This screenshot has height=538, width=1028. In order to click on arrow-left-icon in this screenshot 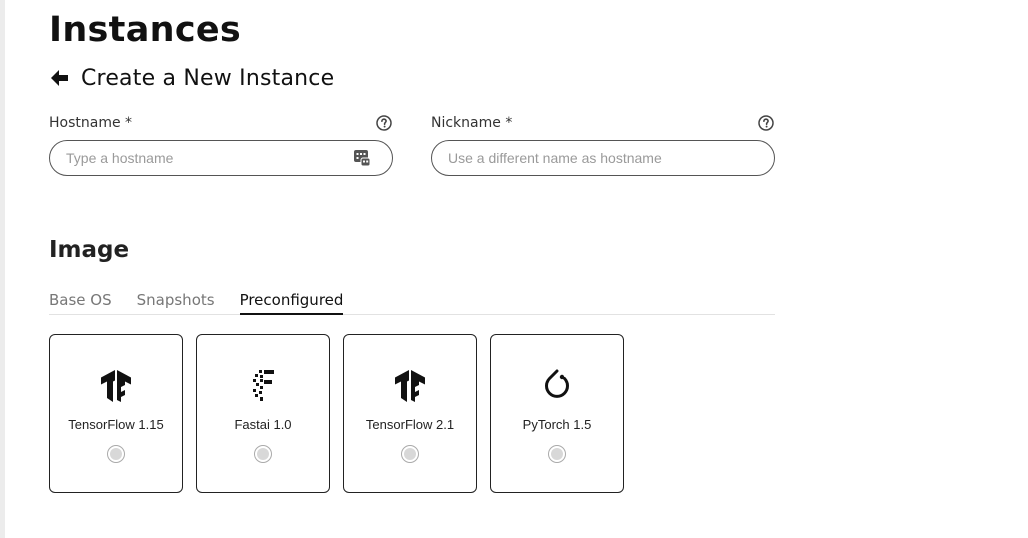, I will do `click(59, 78)`.